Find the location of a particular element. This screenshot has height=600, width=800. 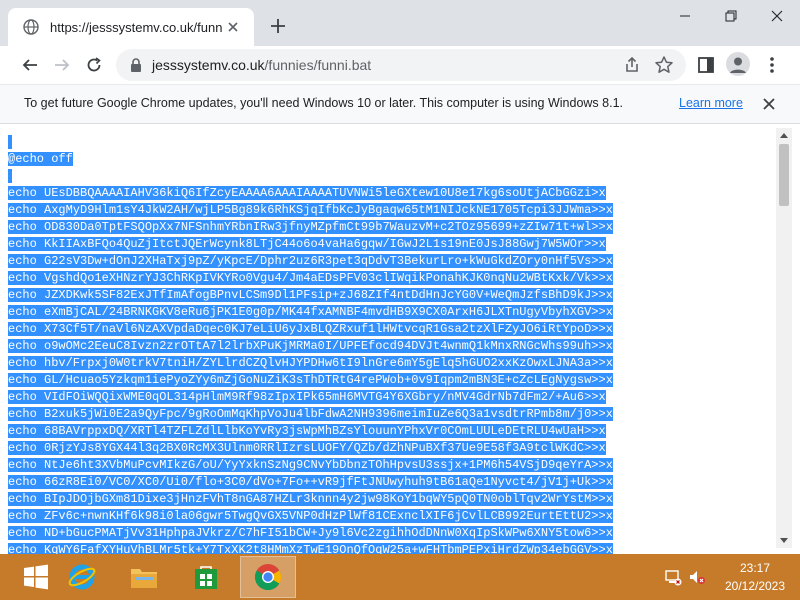

forward-button is located at coordinates (62, 65).